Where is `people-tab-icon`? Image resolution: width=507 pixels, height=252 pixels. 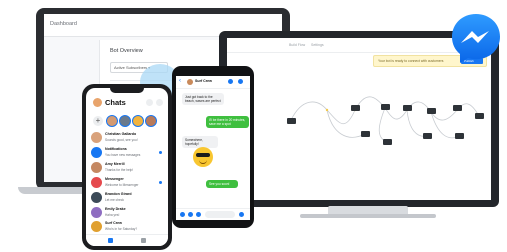
people-tab-icon is located at coordinates (143, 240).